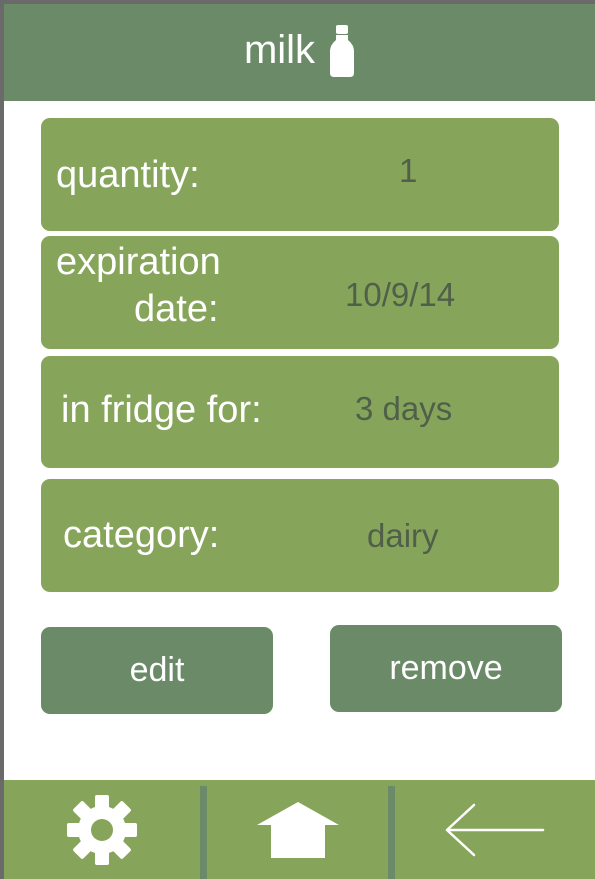 This screenshot has height=879, width=595. I want to click on nav-back-button, so click(495, 829).